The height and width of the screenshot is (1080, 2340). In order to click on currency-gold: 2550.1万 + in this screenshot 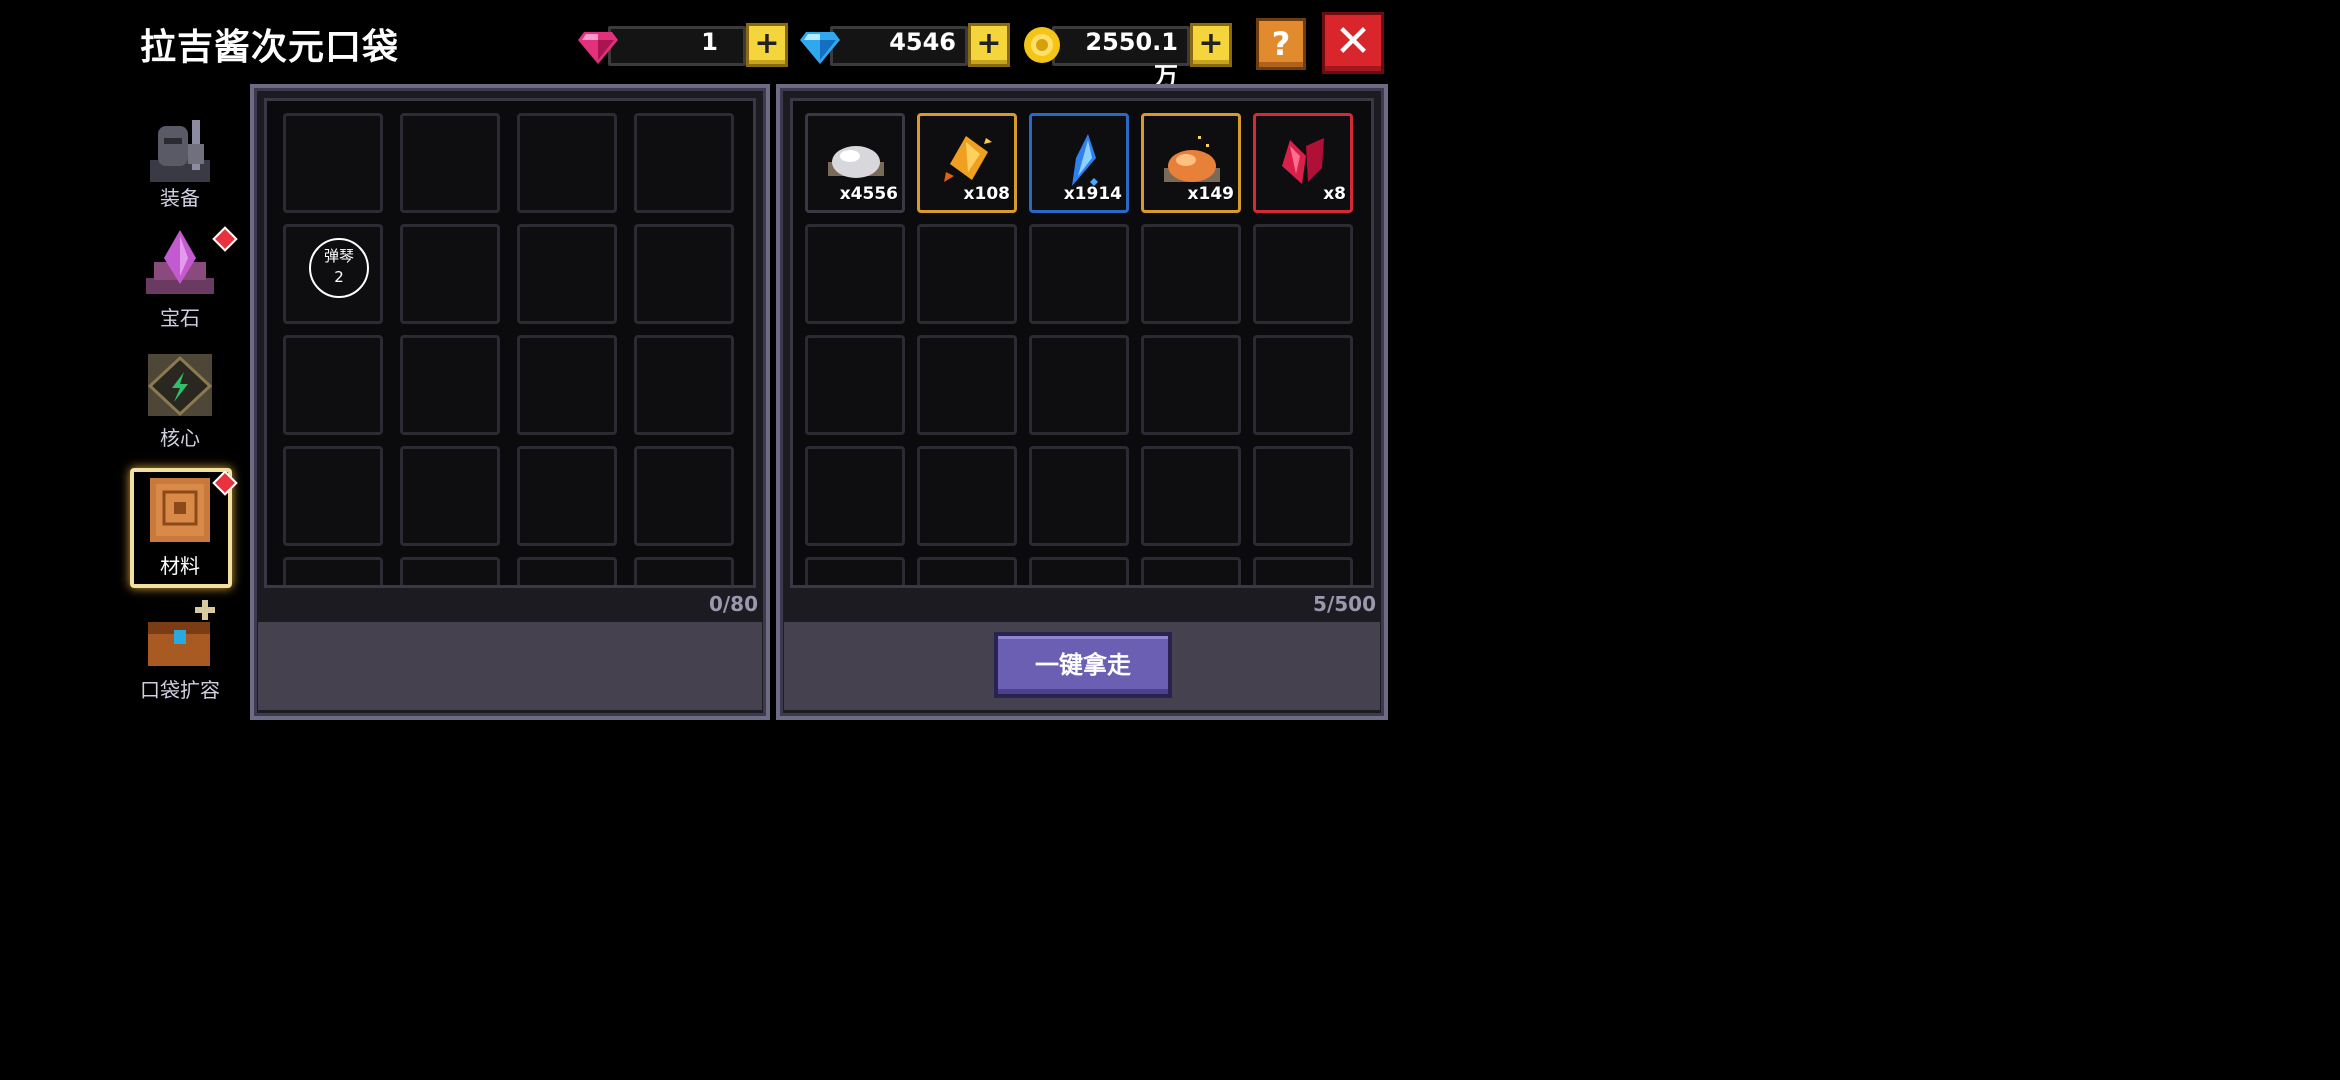, I will do `click(1127, 56)`.